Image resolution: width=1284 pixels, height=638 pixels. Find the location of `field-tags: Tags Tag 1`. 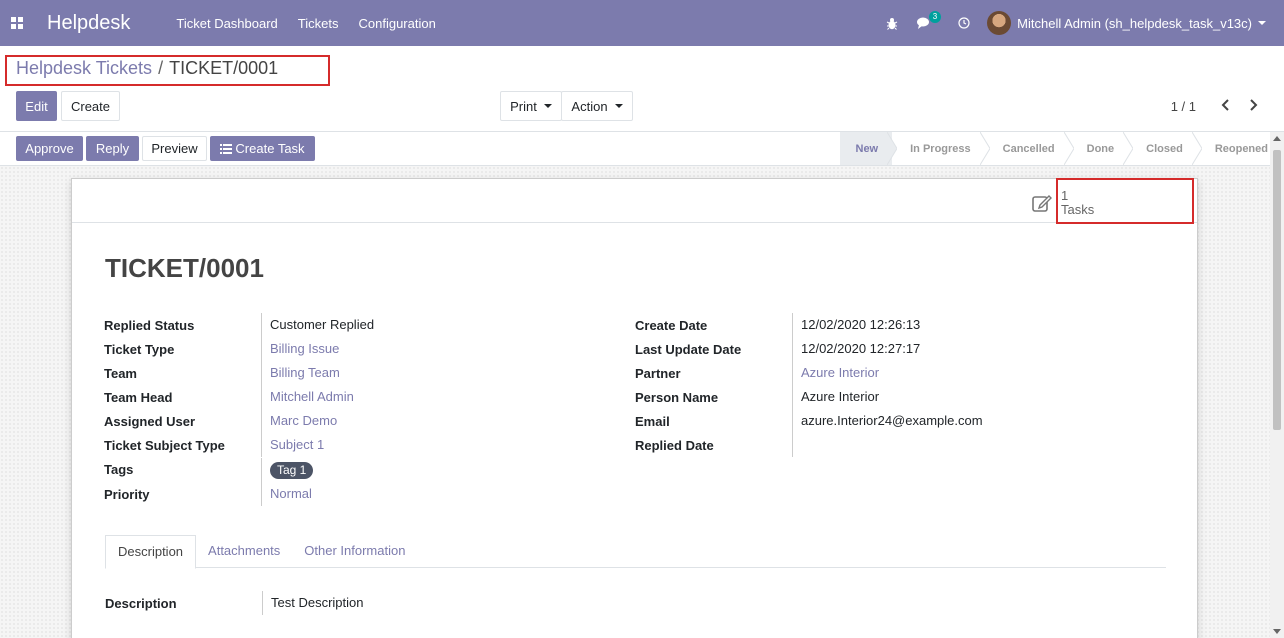

field-tags: Tags Tag 1 is located at coordinates (239, 469).